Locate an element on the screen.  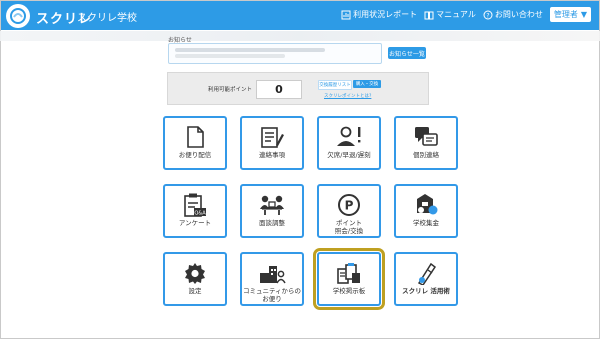
chevron-down-icon: ▼ is located at coordinates (583, 14).